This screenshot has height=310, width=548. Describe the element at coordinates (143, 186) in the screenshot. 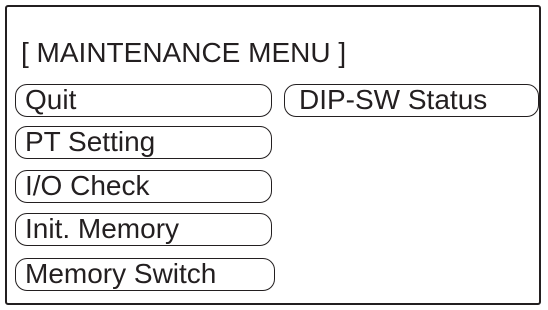

I see `io-check-button: I/O Check` at that location.